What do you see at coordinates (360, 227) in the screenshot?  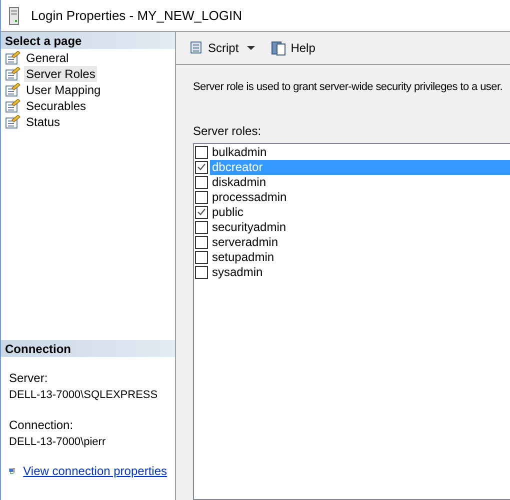 I see `role-item: securityadmin` at bounding box center [360, 227].